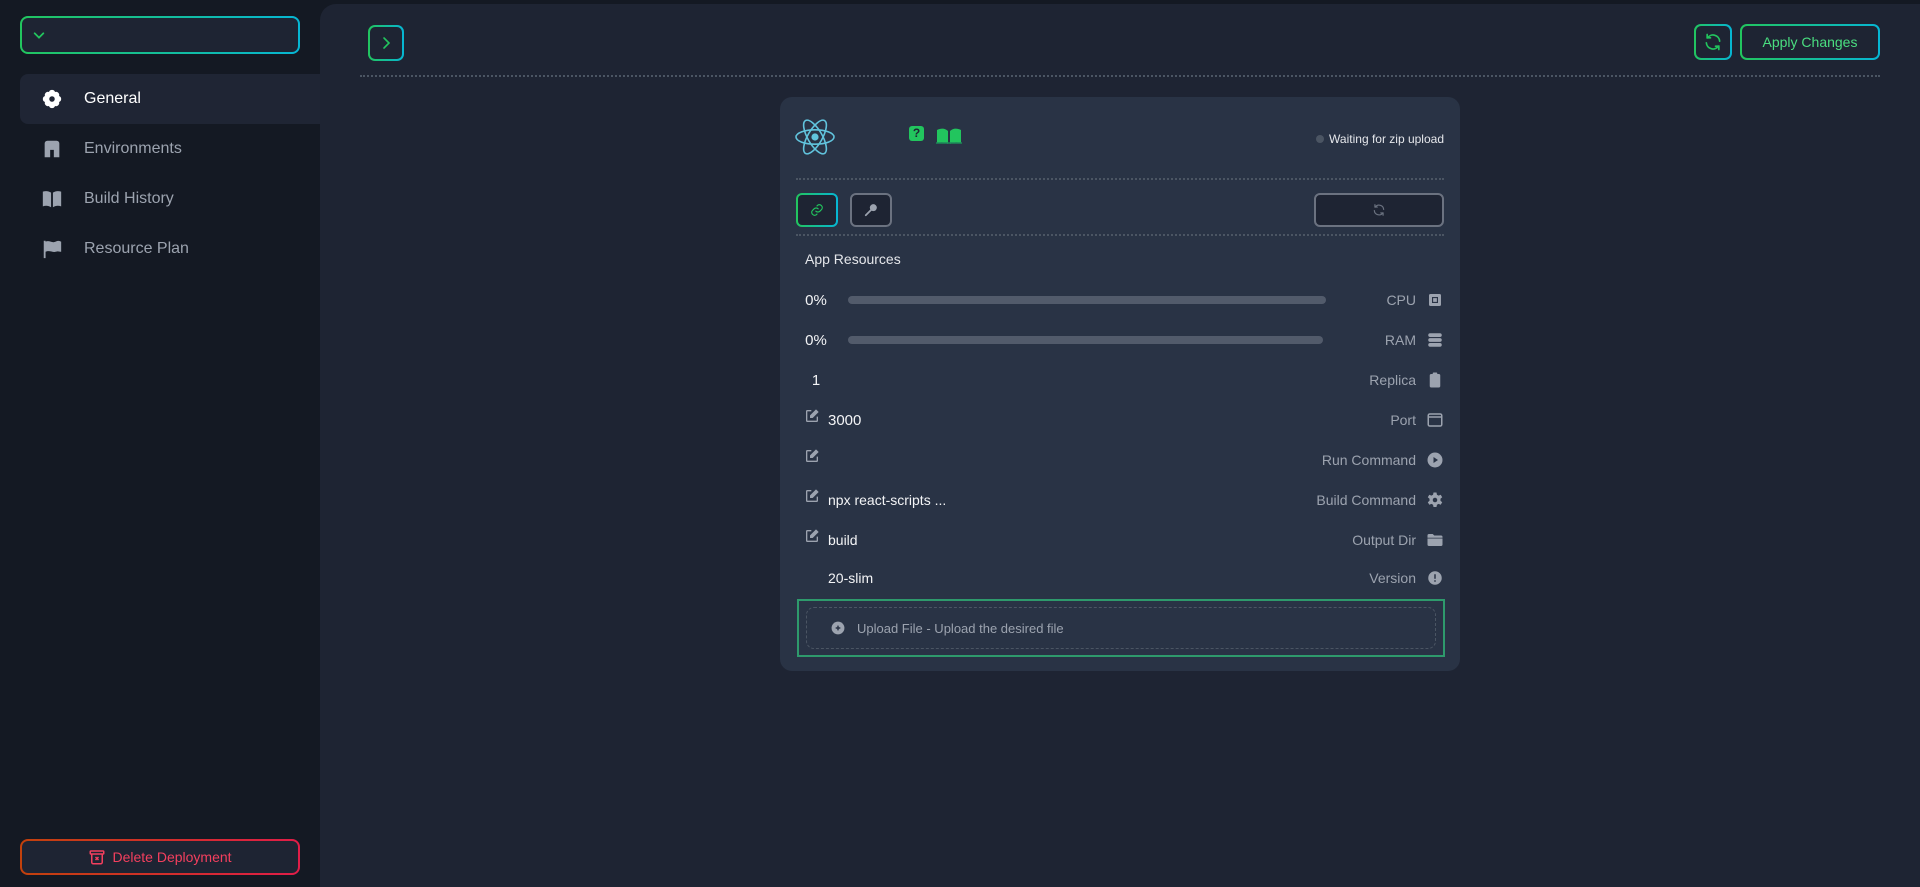 Image resolution: width=1920 pixels, height=887 pixels. What do you see at coordinates (1384, 540) in the screenshot?
I see `output-dir-label: Output Dir` at bounding box center [1384, 540].